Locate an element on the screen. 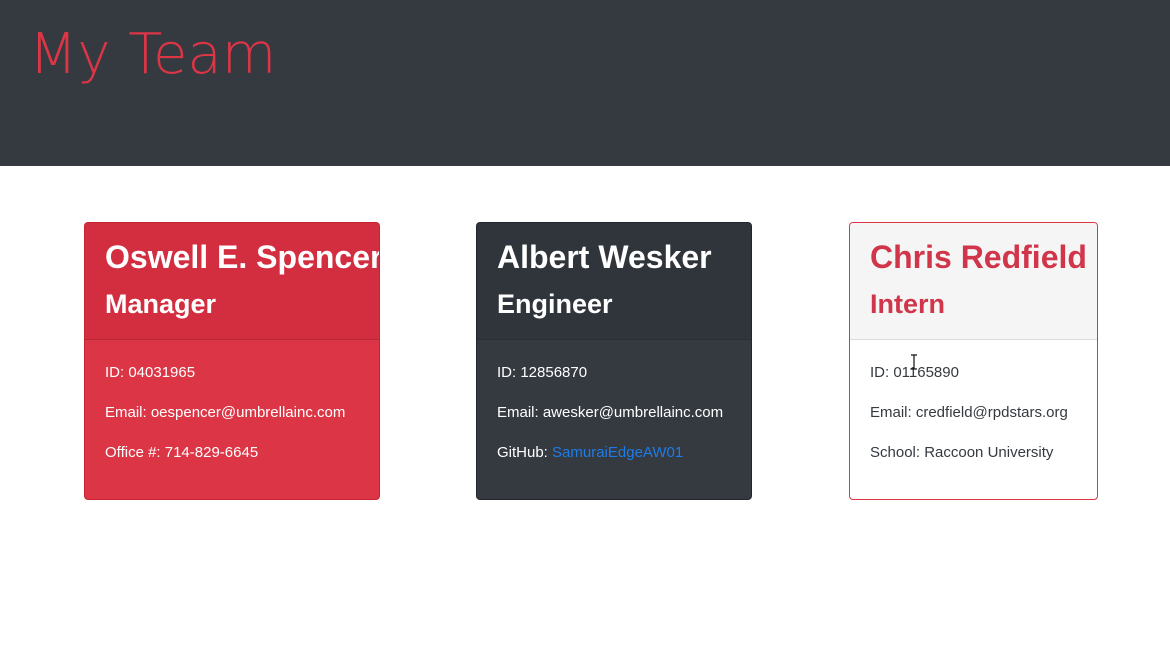 This screenshot has height=657, width=1170. manager-office-number: Office #: 714-829-6645 is located at coordinates (182, 452).